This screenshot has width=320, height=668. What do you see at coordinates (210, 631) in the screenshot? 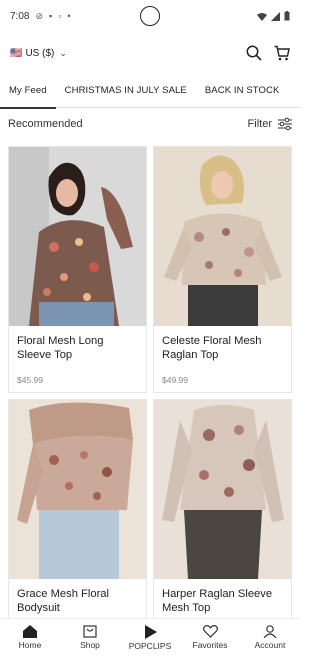
I see `heart-icon` at bounding box center [210, 631].